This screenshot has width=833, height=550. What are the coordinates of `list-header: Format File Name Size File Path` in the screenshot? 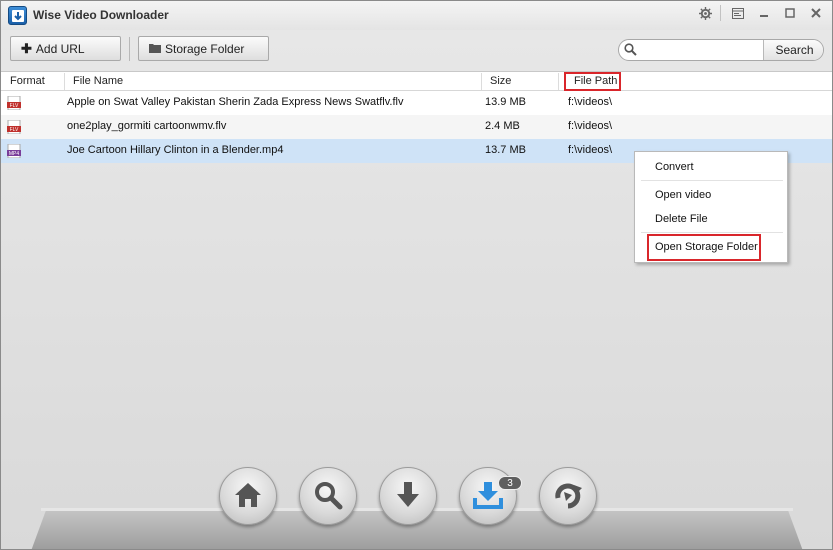 It's located at (416, 81).